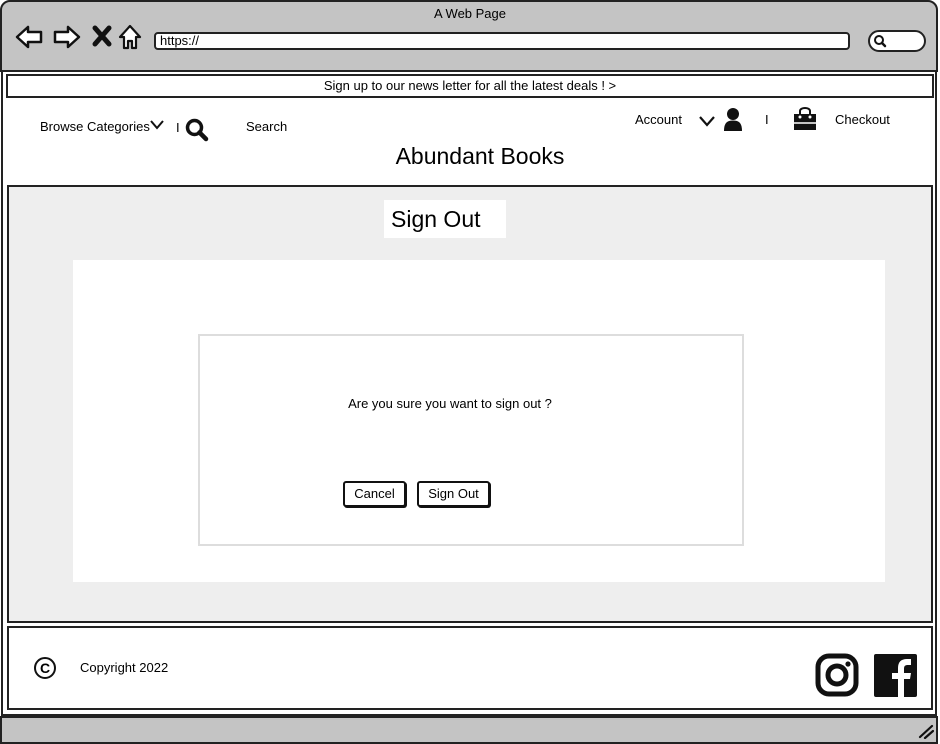 This screenshot has height=744, width=940. I want to click on facebook-icon, so click(895, 675).